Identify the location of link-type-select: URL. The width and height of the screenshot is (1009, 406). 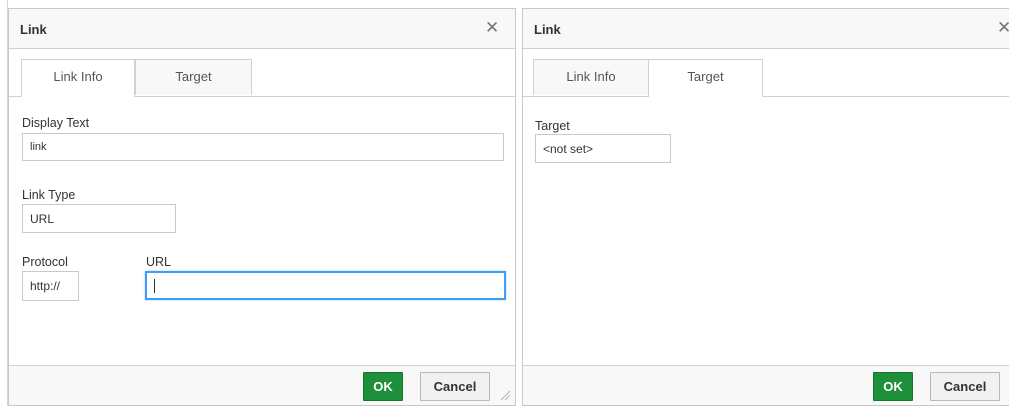
(99, 218).